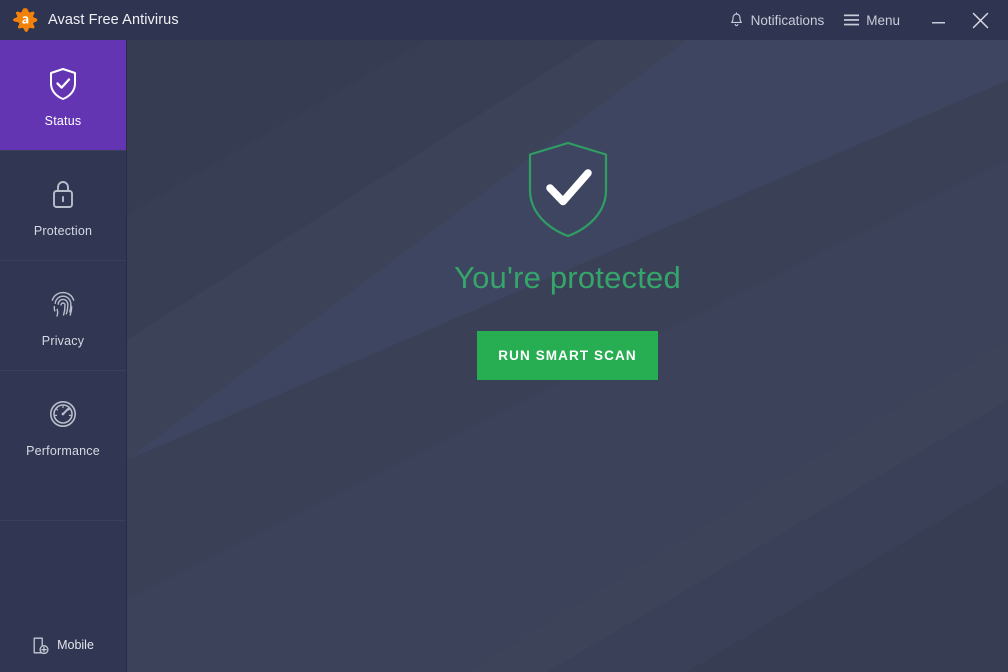 The height and width of the screenshot is (672, 1008). I want to click on avast-logo-icon, so click(26, 20).